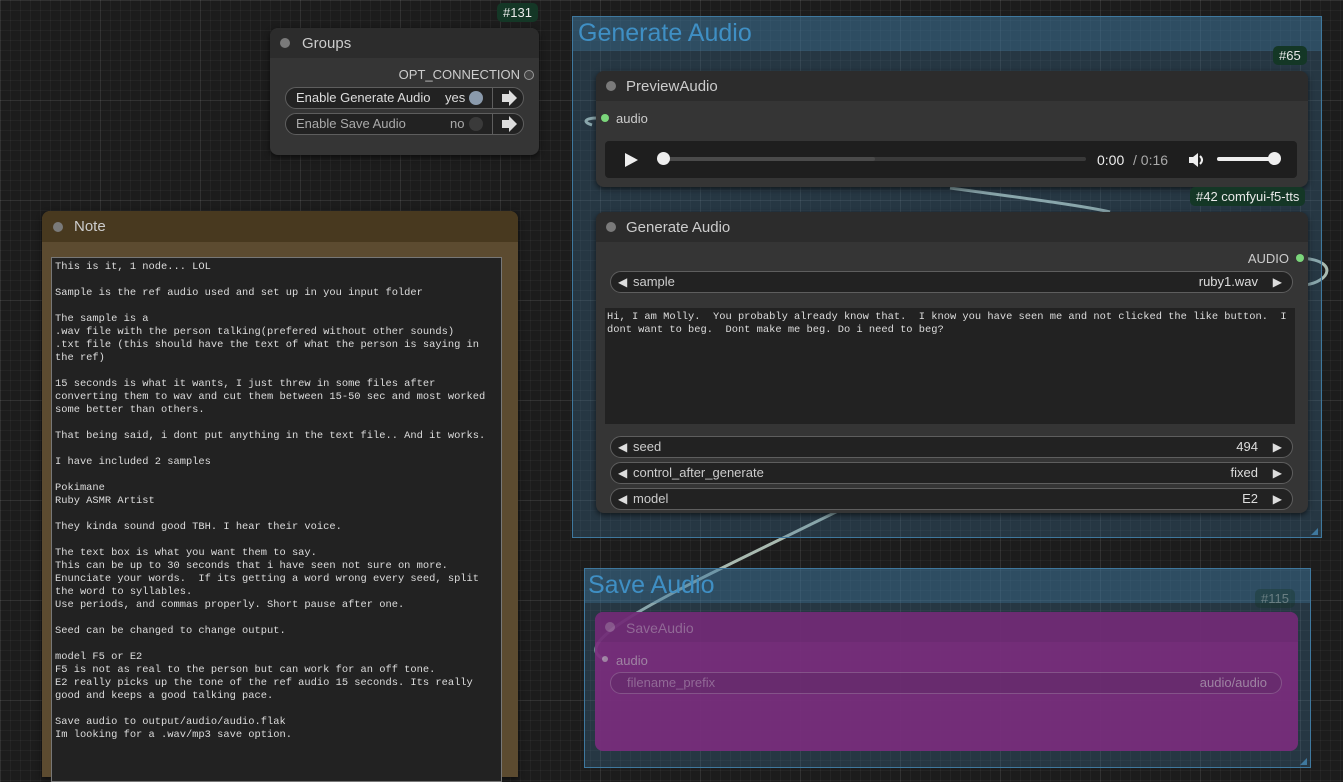 The width and height of the screenshot is (1343, 782). What do you see at coordinates (654, 281) in the screenshot?
I see `widget-label: sample` at bounding box center [654, 281].